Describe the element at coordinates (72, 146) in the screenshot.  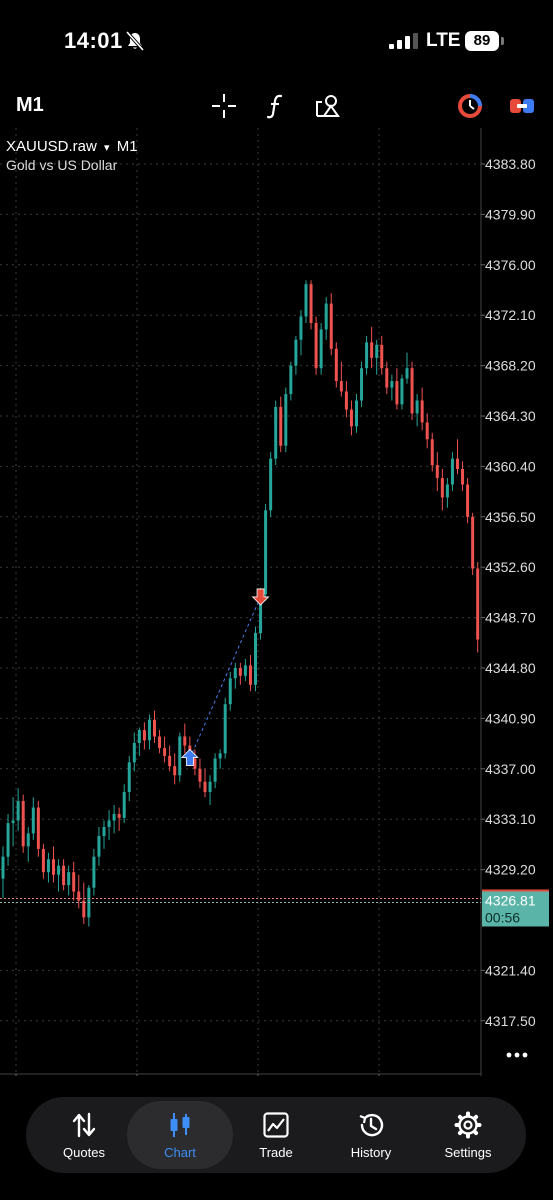
I see `symbol-label: XAUUSD.raw ▾ M1` at that location.